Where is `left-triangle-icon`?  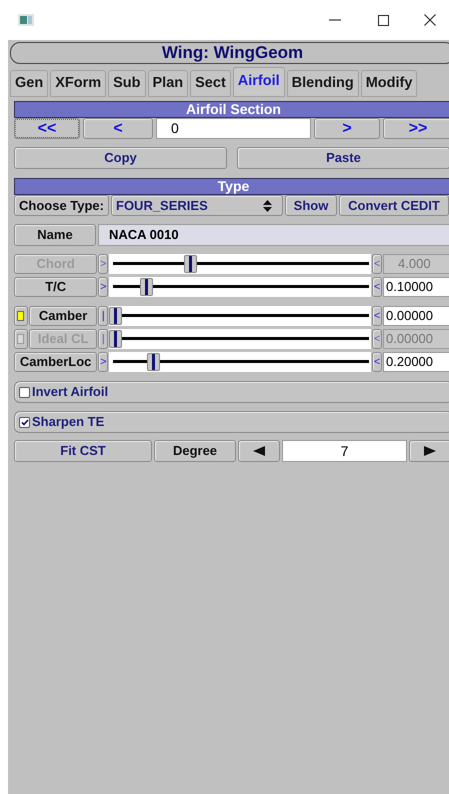 left-triangle-icon is located at coordinates (259, 451).